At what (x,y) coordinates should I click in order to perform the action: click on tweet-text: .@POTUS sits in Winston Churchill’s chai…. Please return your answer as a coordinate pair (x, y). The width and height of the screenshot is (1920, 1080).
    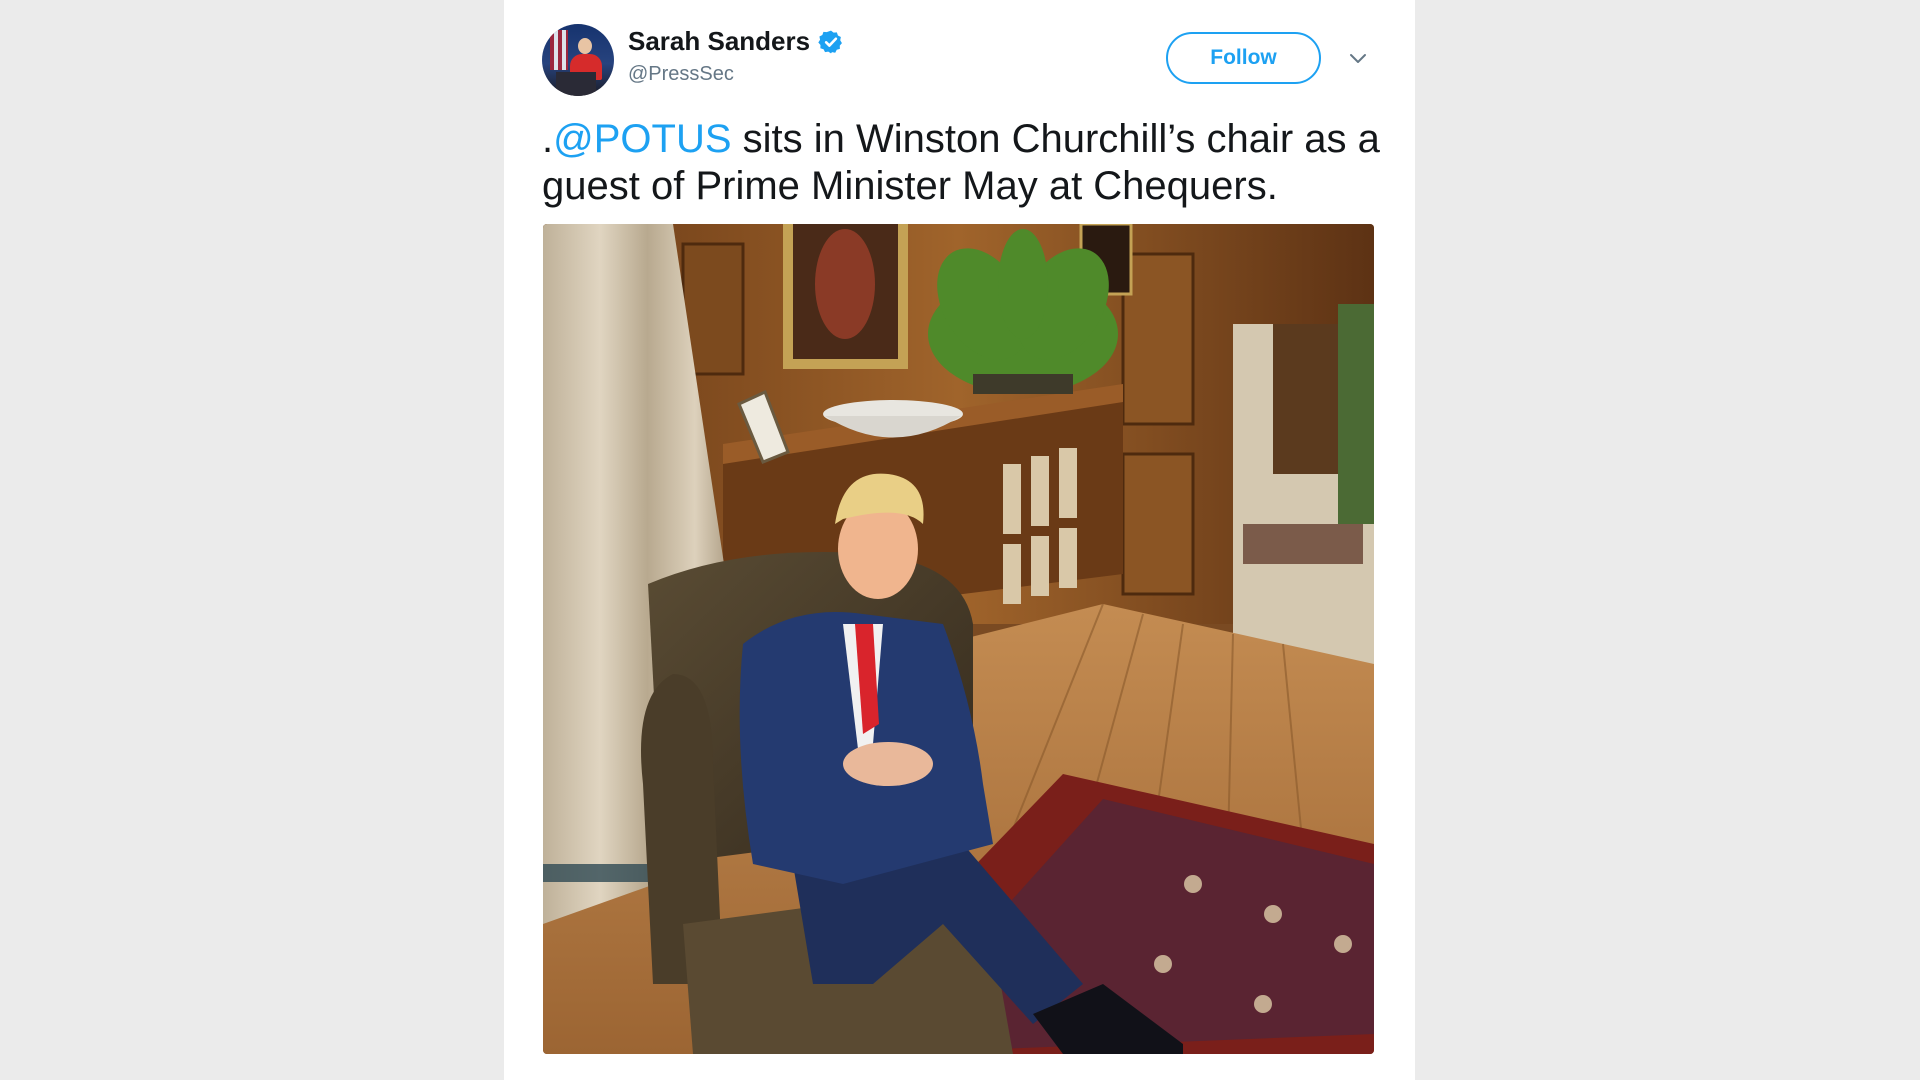
    Looking at the image, I should click on (962, 163).